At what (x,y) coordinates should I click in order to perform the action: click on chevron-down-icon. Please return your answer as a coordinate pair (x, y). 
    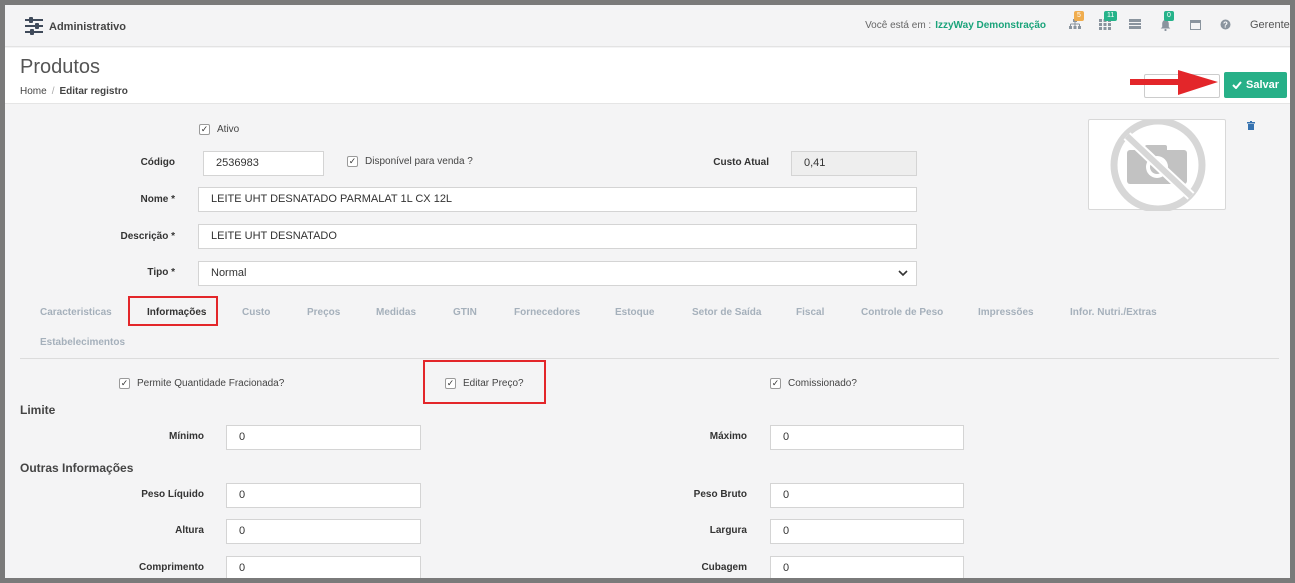
    Looking at the image, I should click on (903, 273).